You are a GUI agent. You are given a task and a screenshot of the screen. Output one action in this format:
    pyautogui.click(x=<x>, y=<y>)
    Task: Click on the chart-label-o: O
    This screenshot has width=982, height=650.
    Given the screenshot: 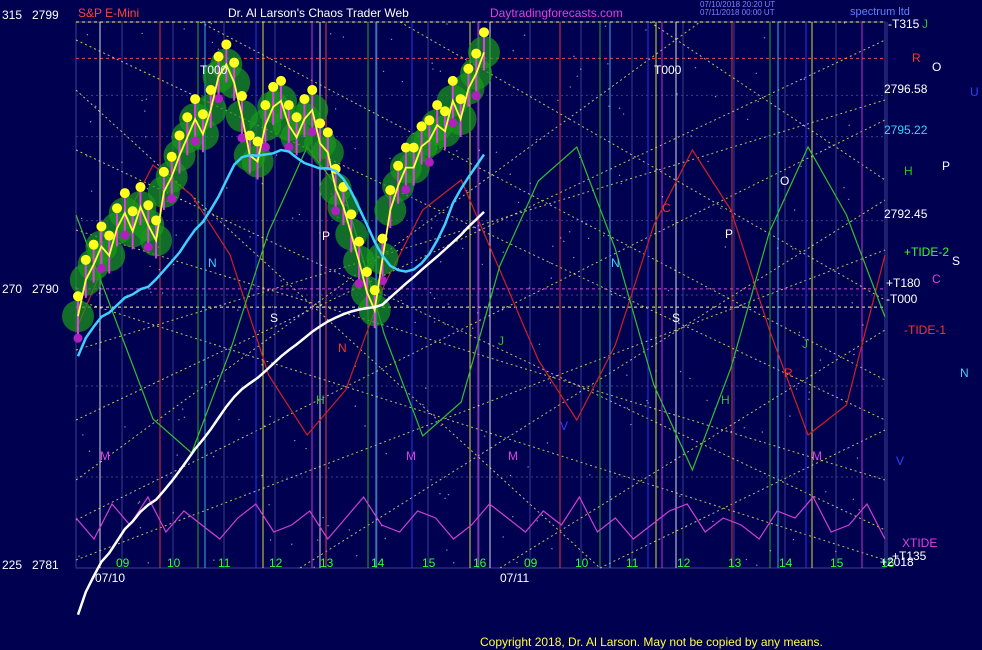 What is the action you would take?
    pyautogui.click(x=784, y=181)
    